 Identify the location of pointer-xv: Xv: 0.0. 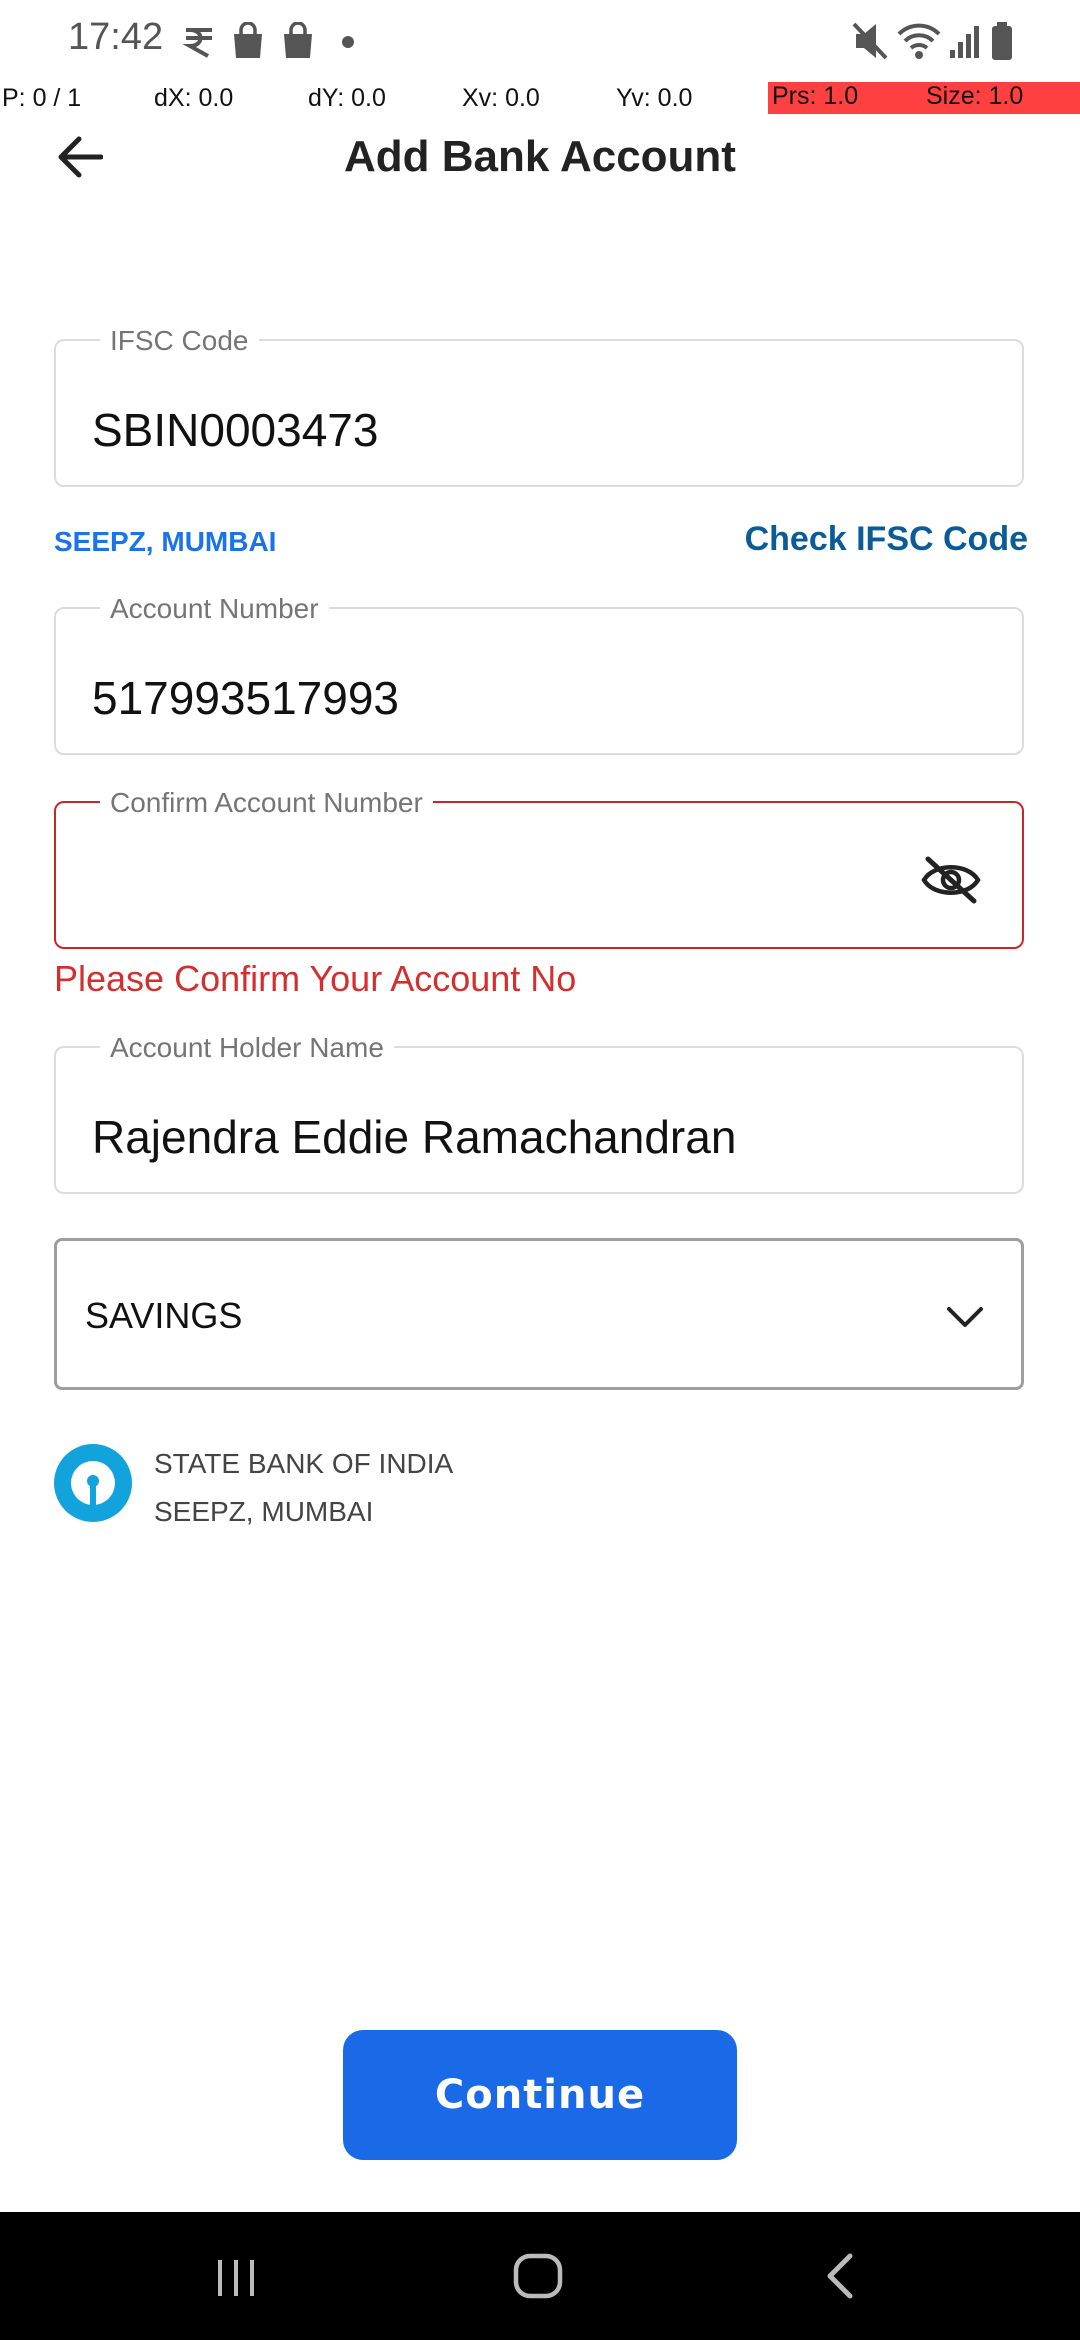
(501, 98).